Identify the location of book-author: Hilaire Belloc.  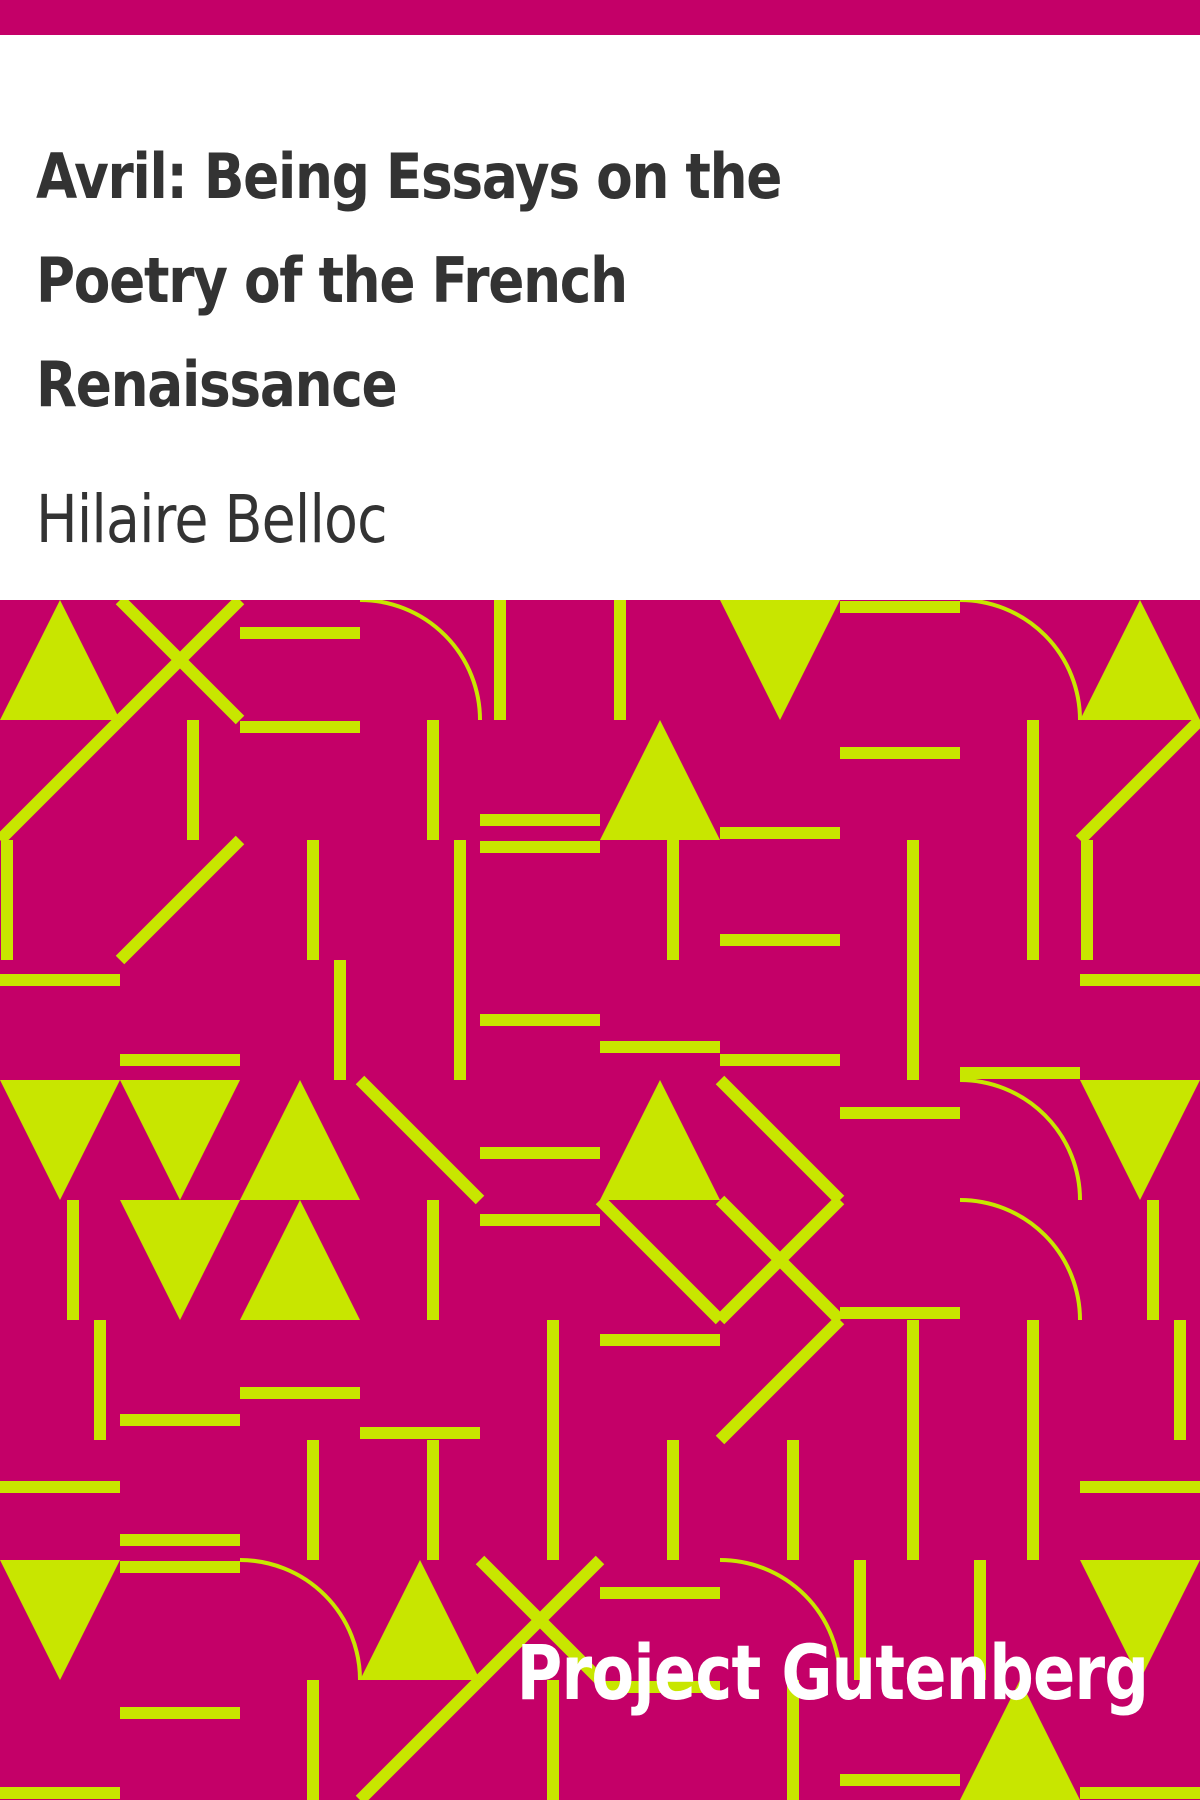
(212, 519).